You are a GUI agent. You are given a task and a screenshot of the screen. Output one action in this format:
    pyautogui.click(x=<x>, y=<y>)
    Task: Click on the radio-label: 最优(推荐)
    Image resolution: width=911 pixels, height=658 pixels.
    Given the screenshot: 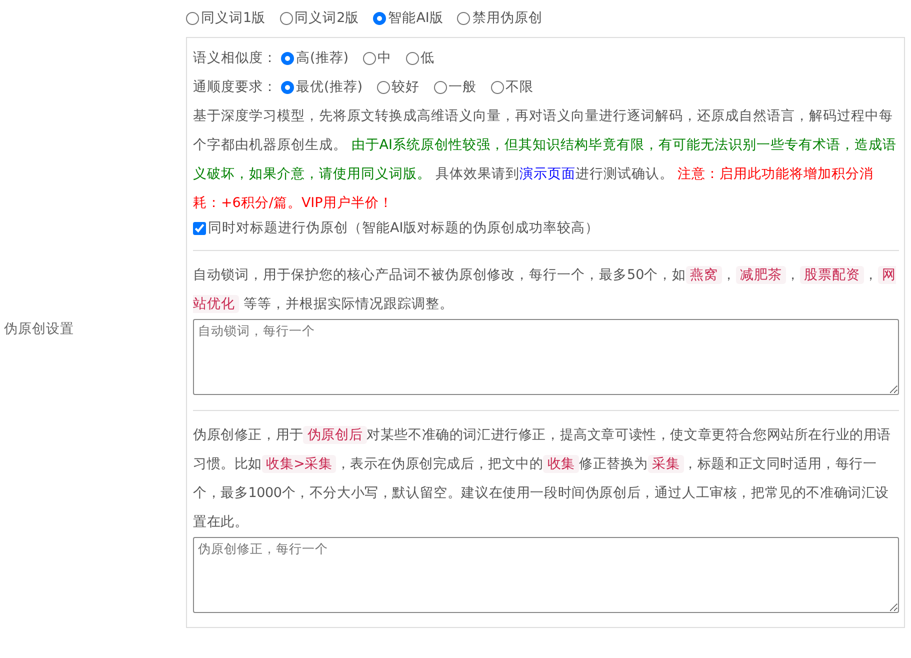 What is the action you would take?
    pyautogui.click(x=329, y=87)
    